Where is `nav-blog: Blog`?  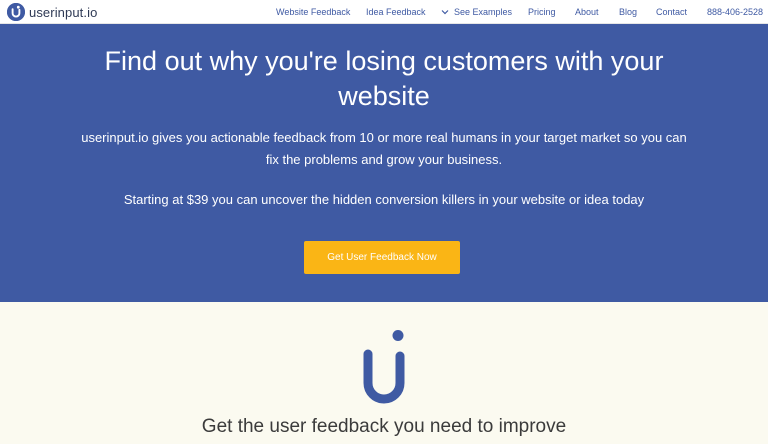 nav-blog: Blog is located at coordinates (628, 12).